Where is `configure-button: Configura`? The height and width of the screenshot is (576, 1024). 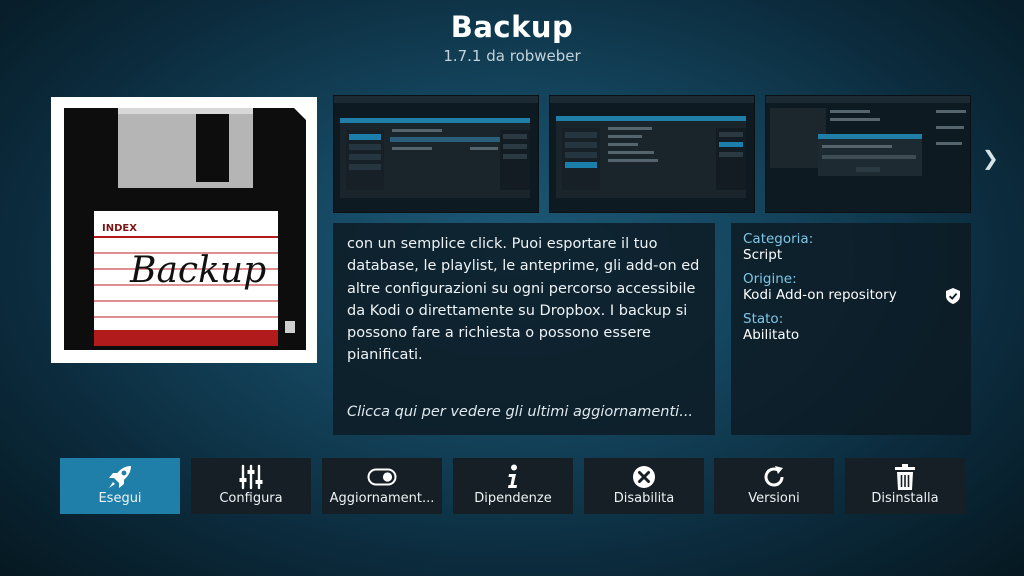
configure-button: Configura is located at coordinates (251, 486).